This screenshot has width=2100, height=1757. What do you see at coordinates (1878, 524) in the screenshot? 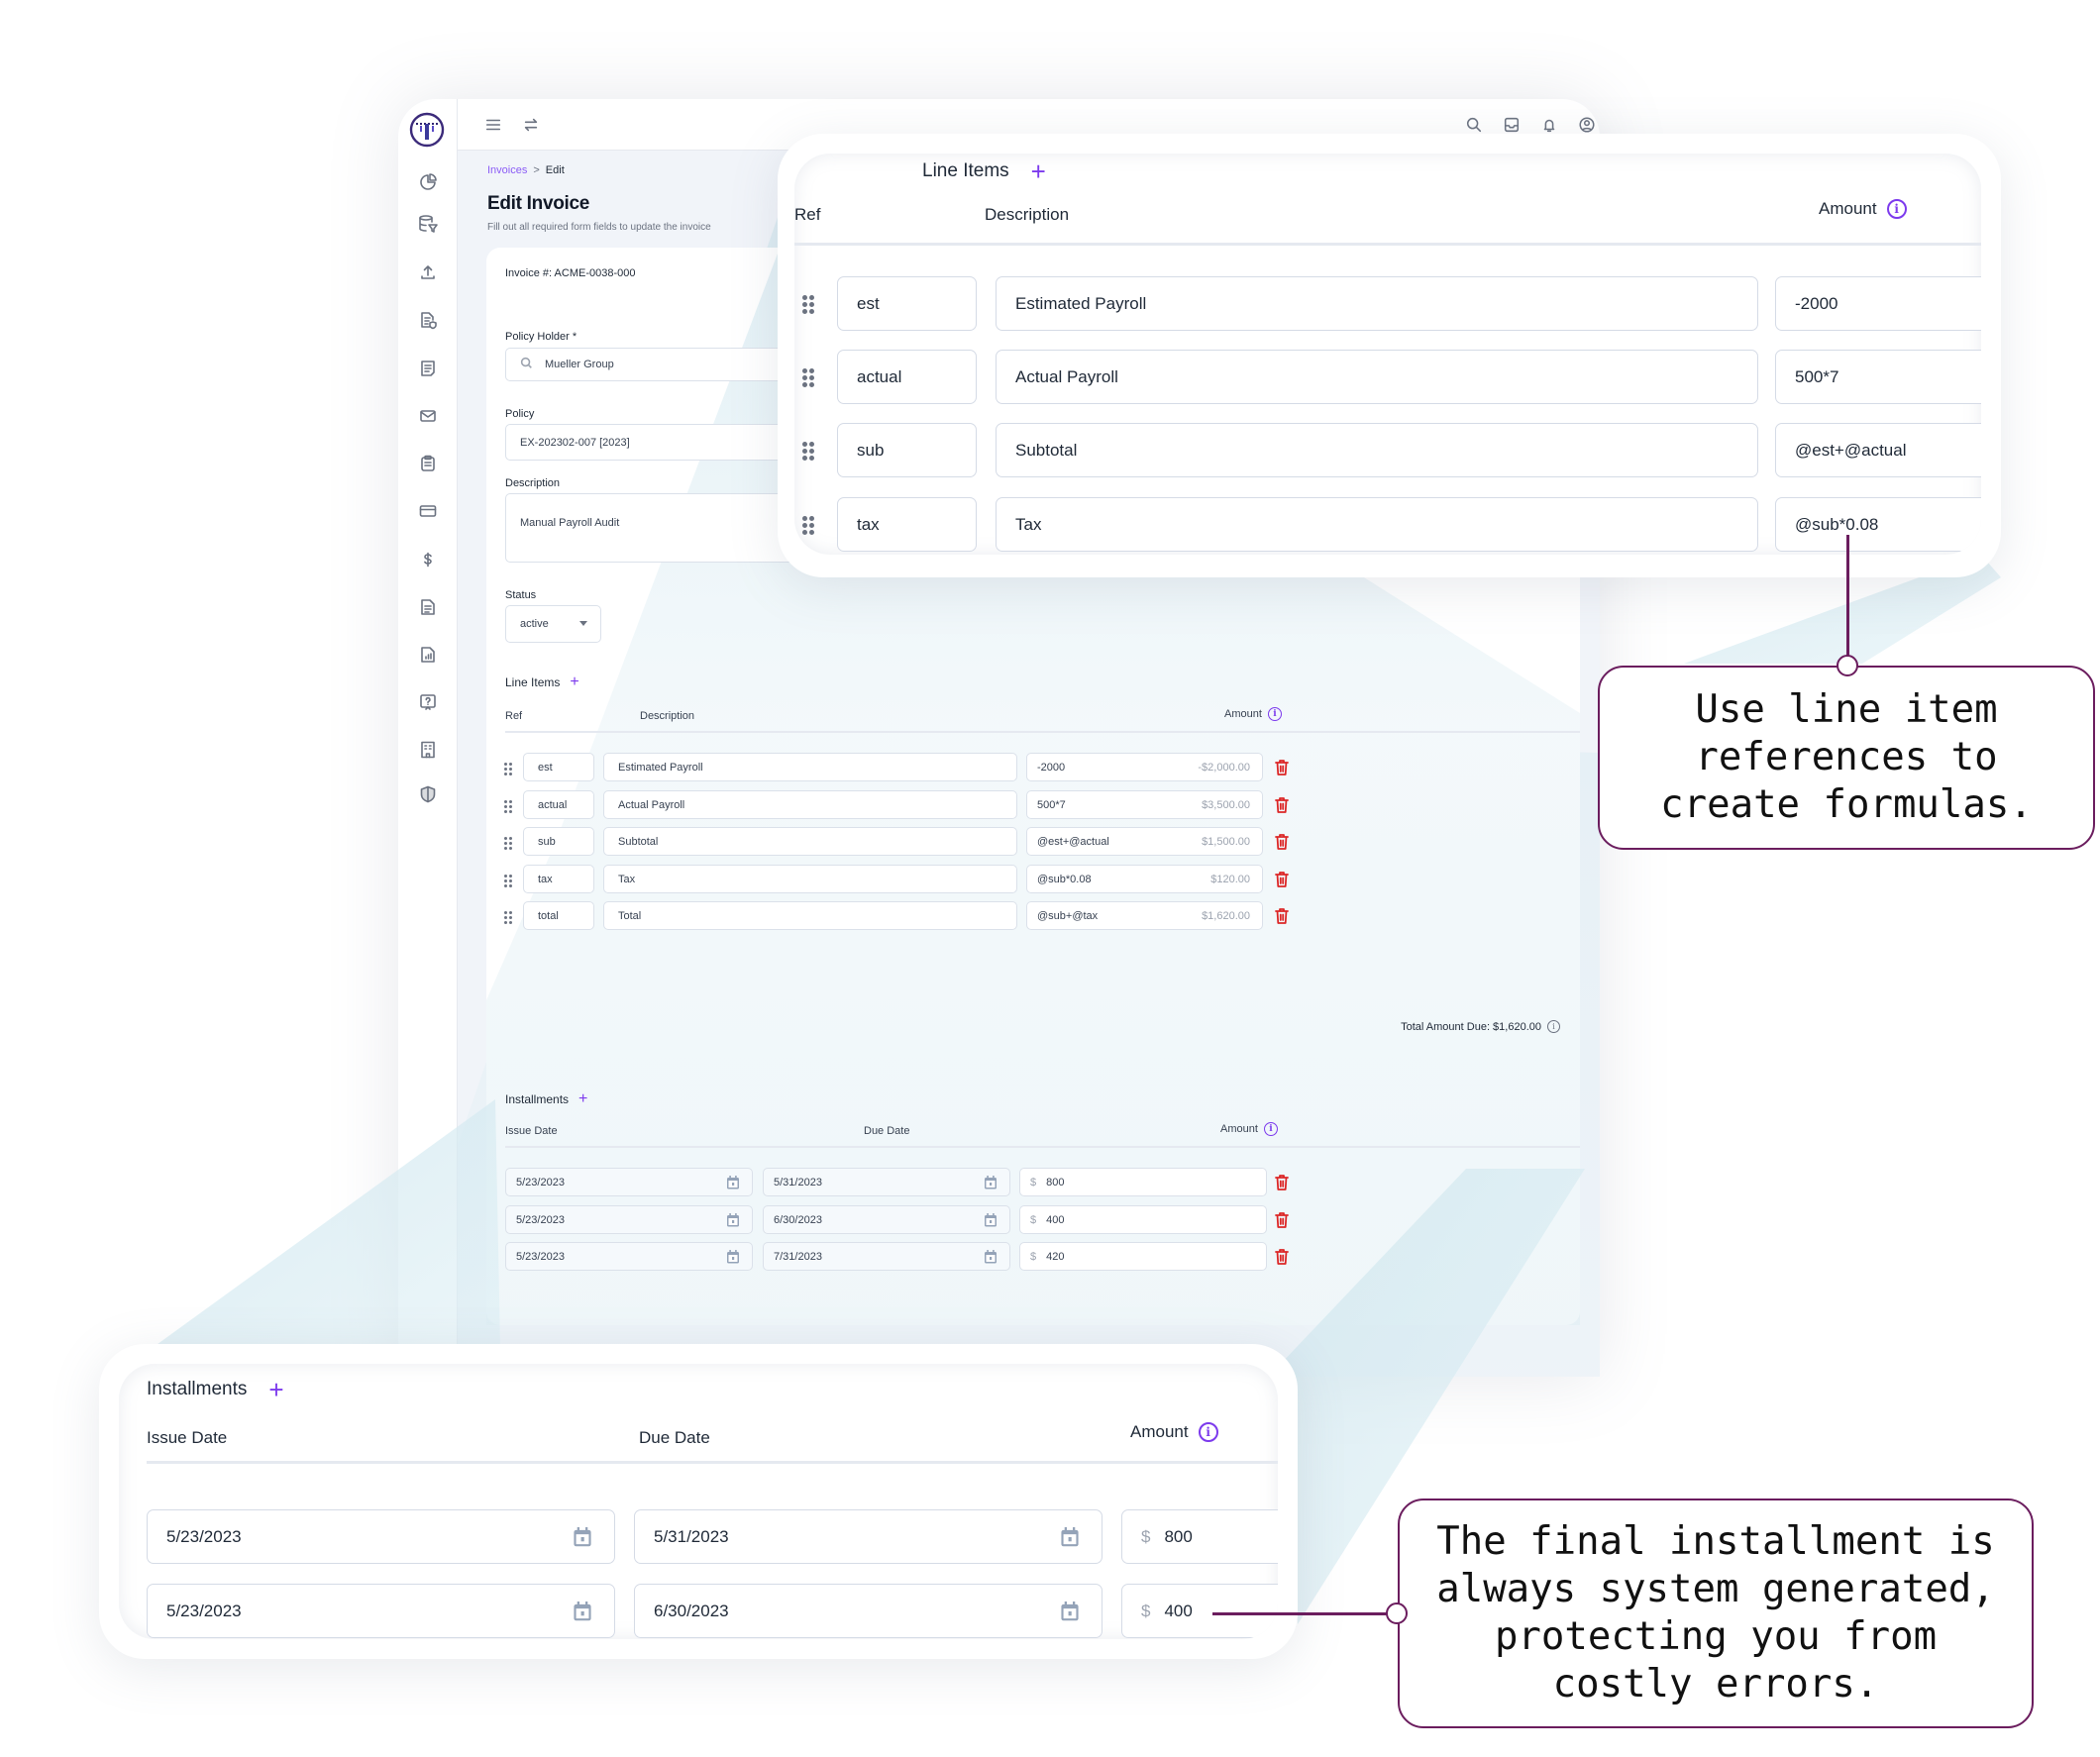
I see `zoom-line-item-amount-input: @sub*0.08` at bounding box center [1878, 524].